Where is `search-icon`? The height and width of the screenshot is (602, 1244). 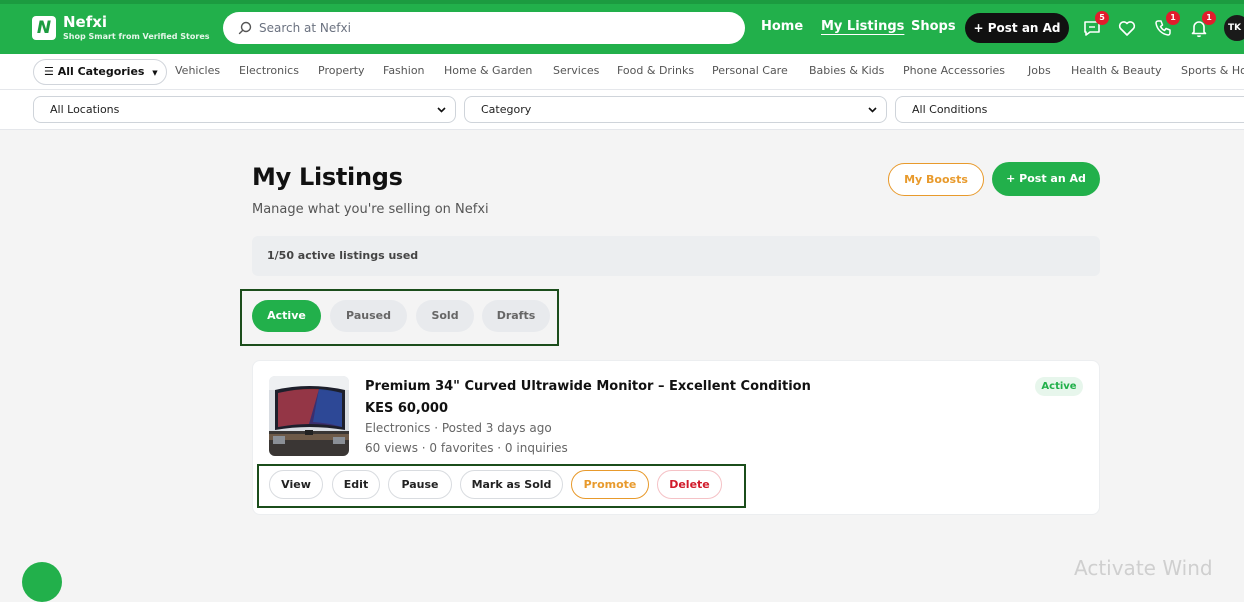 search-icon is located at coordinates (245, 28).